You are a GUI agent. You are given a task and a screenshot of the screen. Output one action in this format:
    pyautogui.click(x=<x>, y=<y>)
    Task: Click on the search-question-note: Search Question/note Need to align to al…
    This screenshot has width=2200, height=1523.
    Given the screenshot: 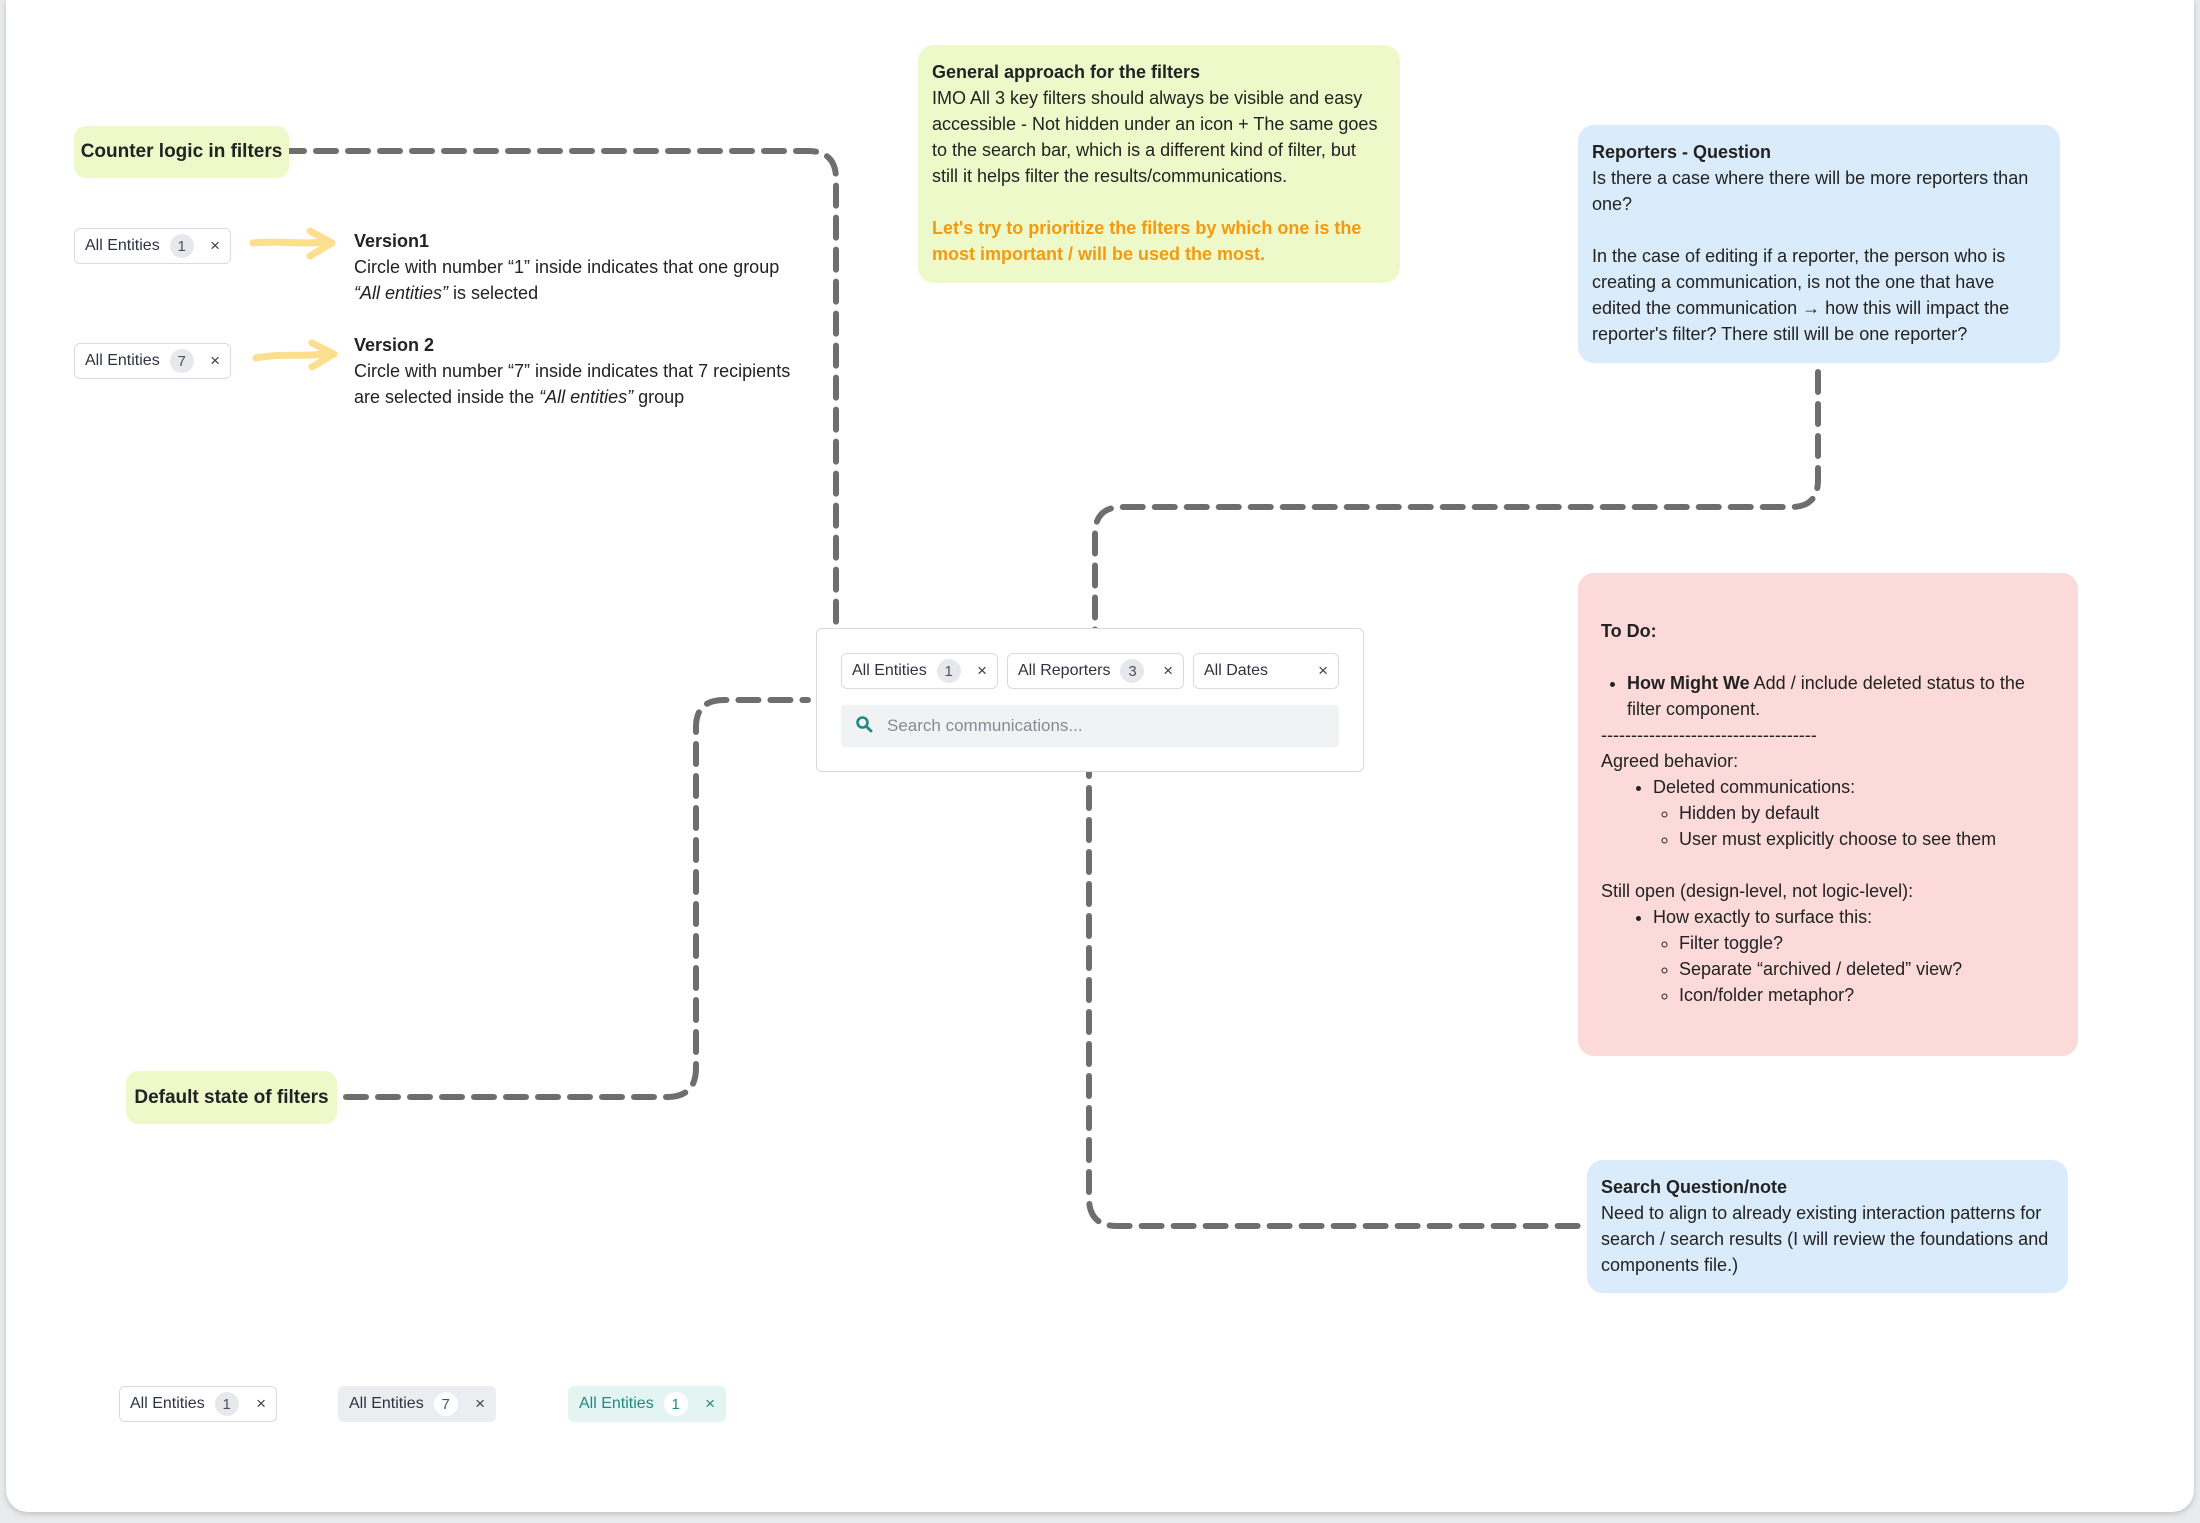 What is the action you would take?
    pyautogui.click(x=1827, y=1226)
    